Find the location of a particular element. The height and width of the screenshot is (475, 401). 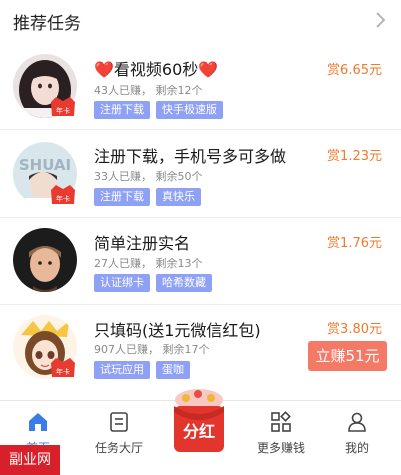

task-tags: 试玩应用 蛋咖 is located at coordinates (142, 370).